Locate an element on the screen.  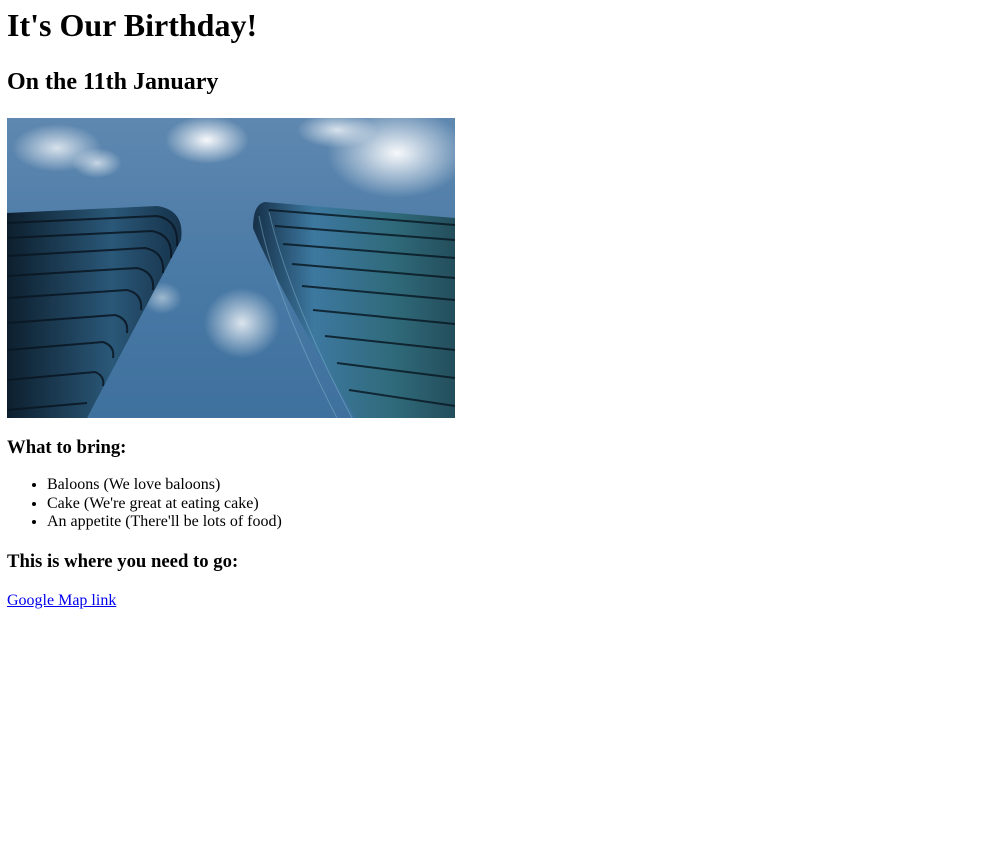
list-item: An appetite (There'll be lots of food) is located at coordinates (521, 522).